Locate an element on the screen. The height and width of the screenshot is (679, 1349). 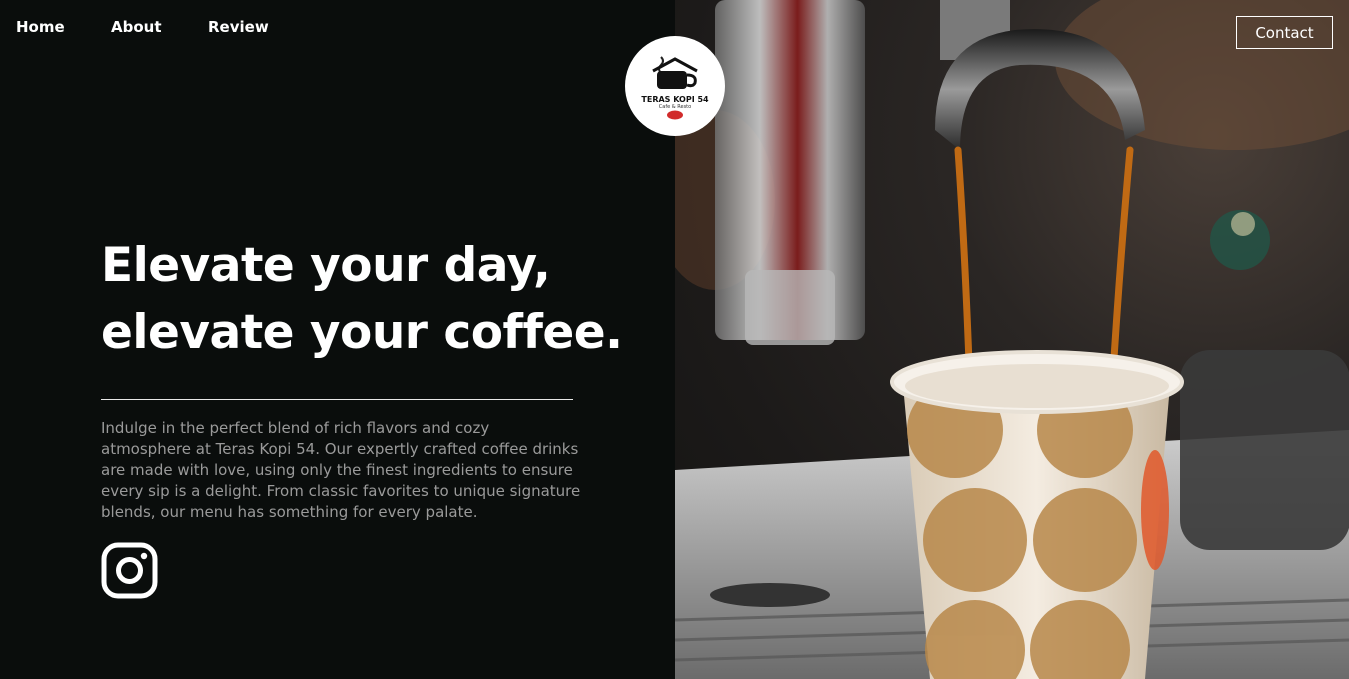
headline-line-1: Elevate your day, is located at coordinates (326, 265).